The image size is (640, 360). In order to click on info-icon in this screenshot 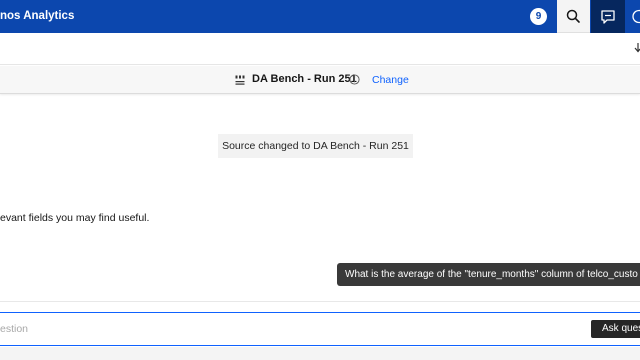, I will do `click(354, 79)`.